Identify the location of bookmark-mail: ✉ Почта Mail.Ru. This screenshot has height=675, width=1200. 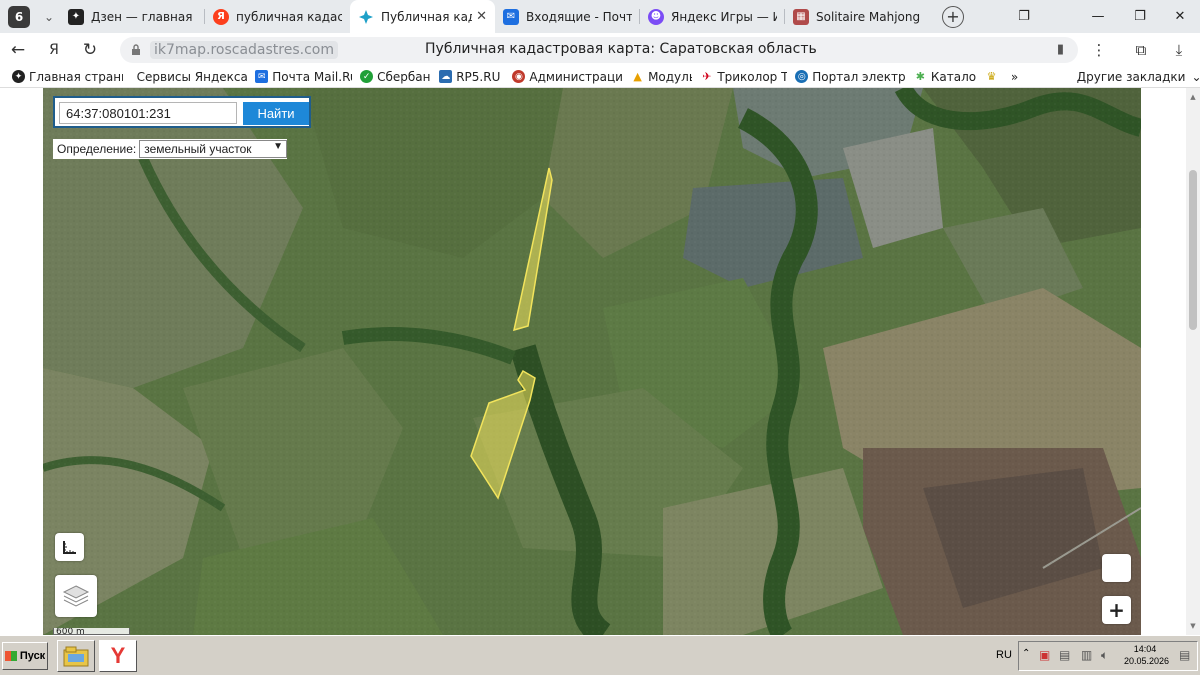
(303, 77).